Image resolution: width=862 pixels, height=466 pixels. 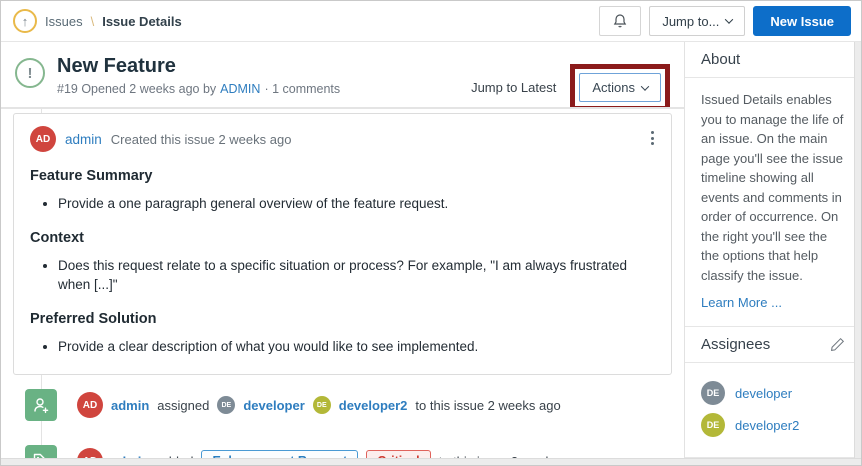 What do you see at coordinates (30, 73) in the screenshot?
I see `issue-open-status-icon: !` at bounding box center [30, 73].